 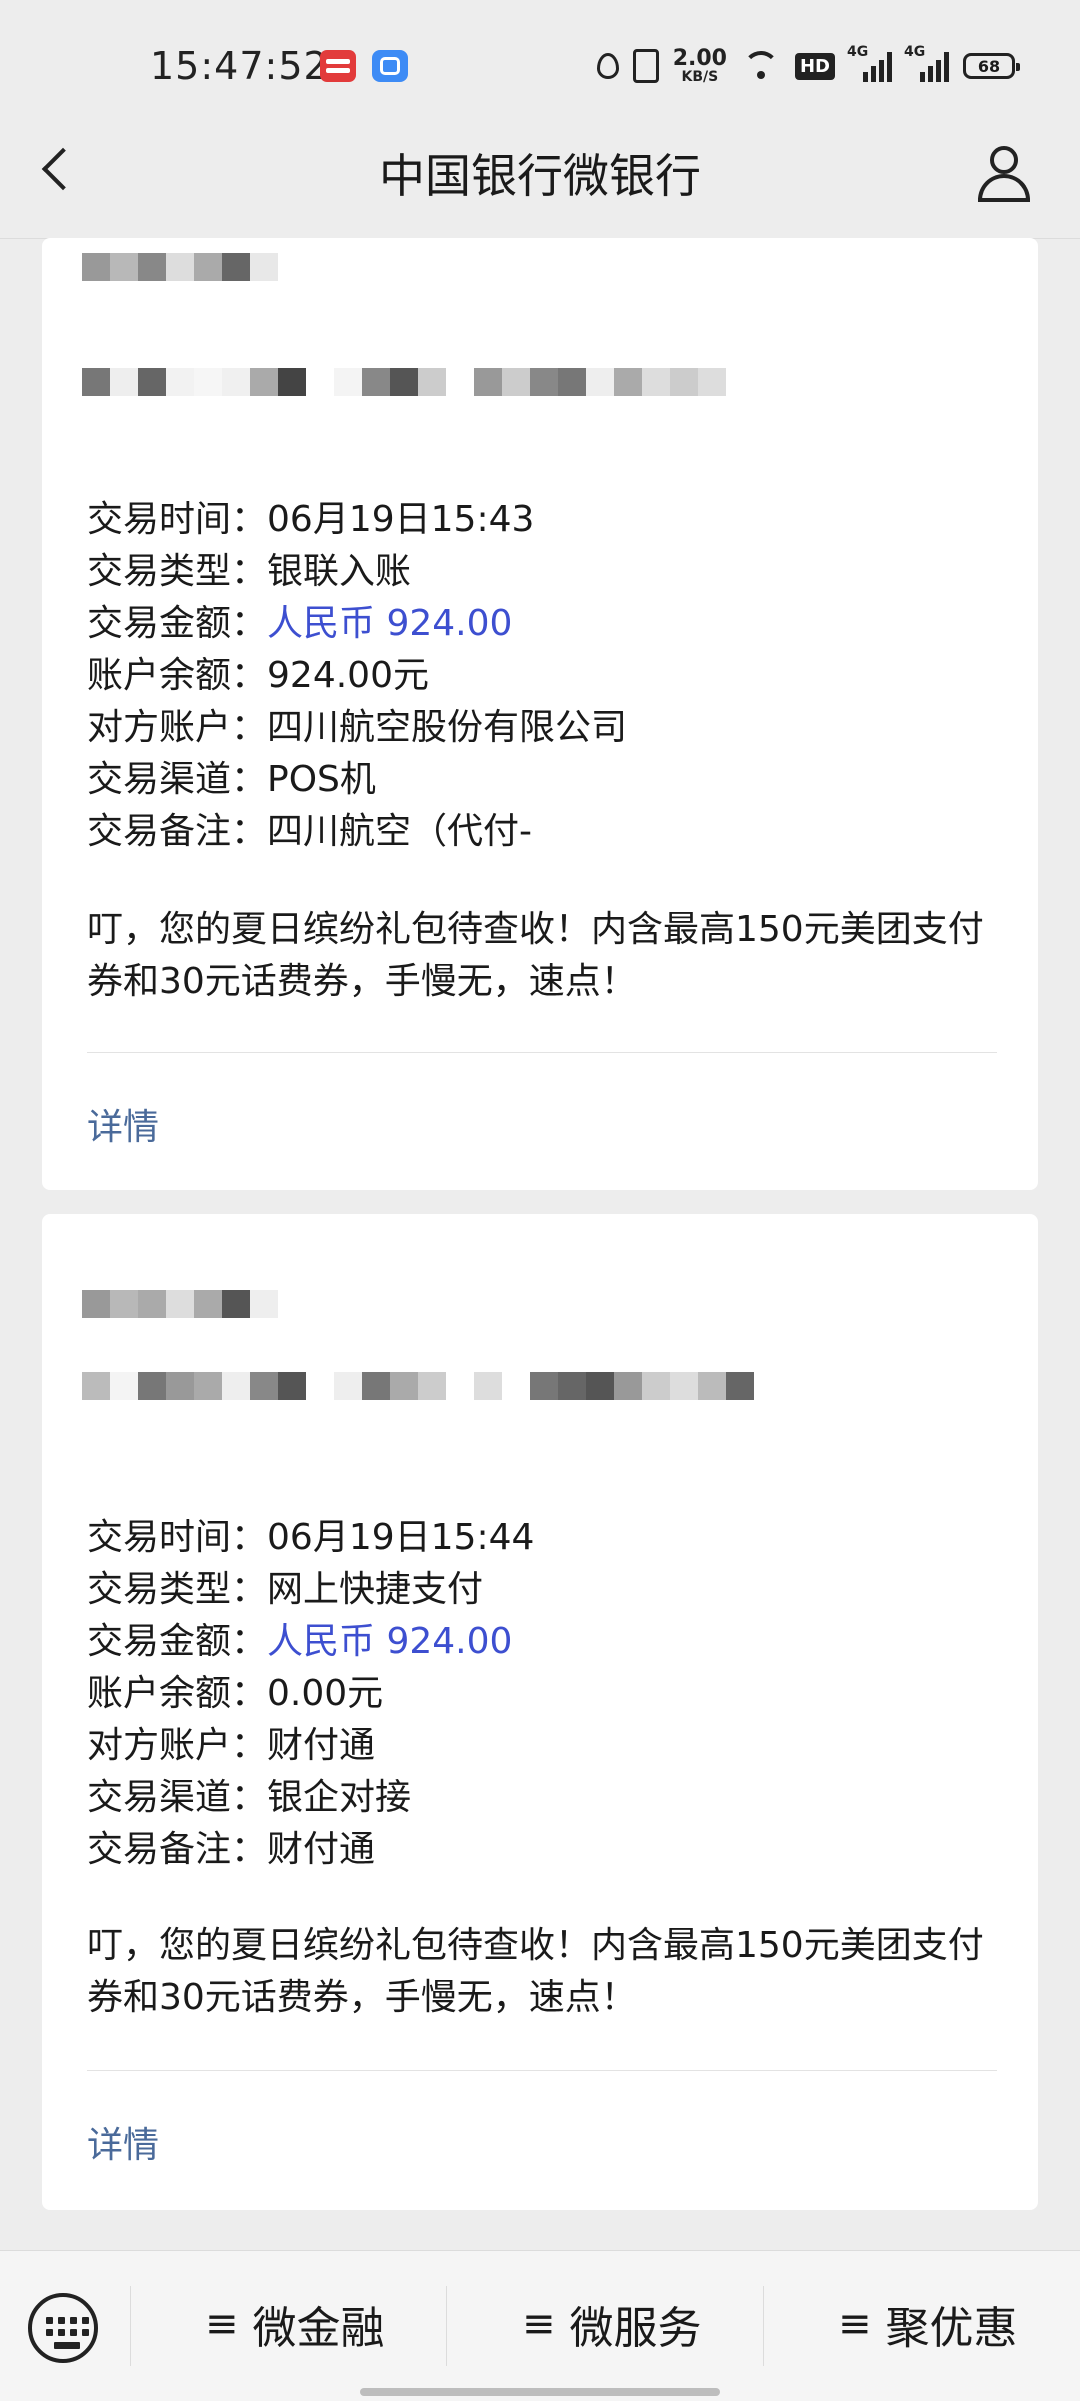 I want to click on hd-badge: HD, so click(x=814, y=66).